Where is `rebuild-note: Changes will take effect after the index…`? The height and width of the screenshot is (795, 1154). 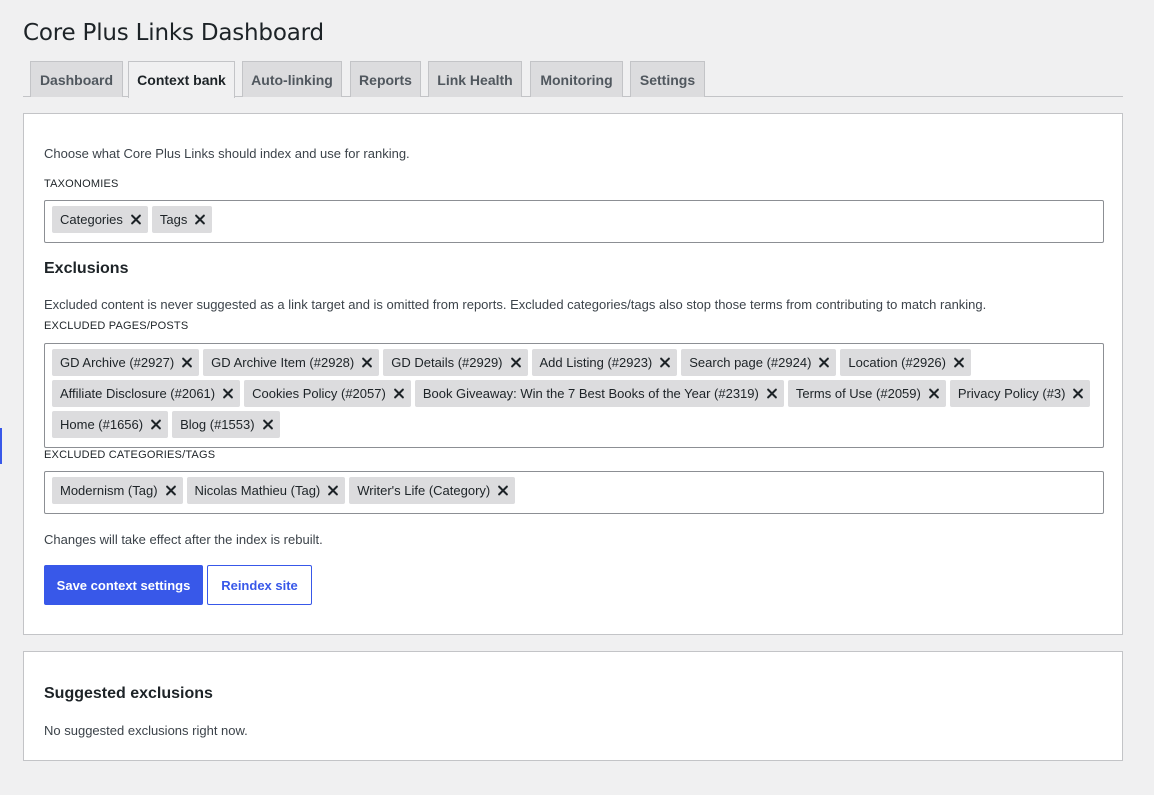 rebuild-note: Changes will take effect after the index… is located at coordinates (183, 539).